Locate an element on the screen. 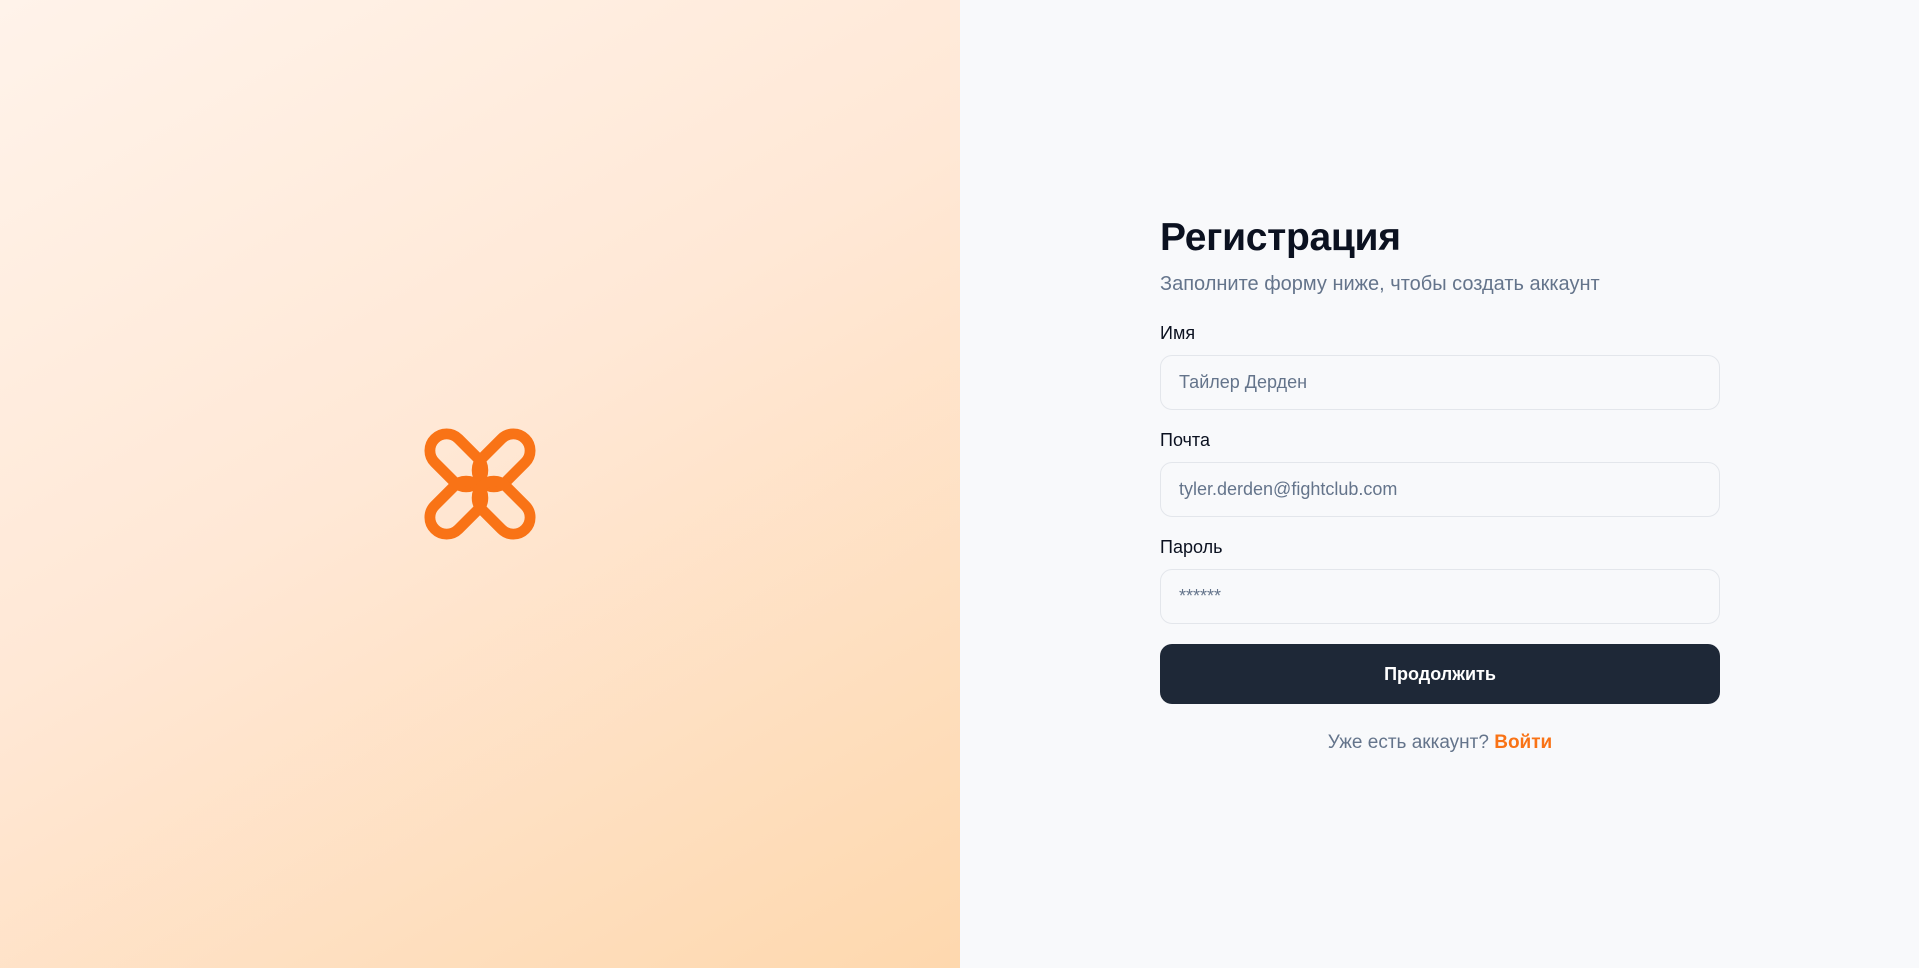 Image resolution: width=1919 pixels, height=968 pixels. login-prompt: Уже есть аккаунт? Войти is located at coordinates (1440, 743).